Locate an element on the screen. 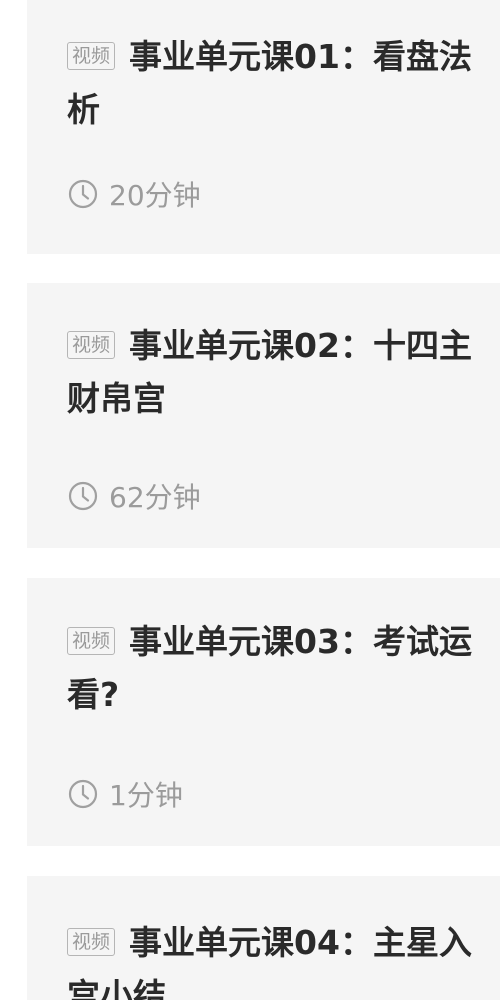  lesson-title: 视频 事业单元课01：看盘法 析 is located at coordinates (283, 83).